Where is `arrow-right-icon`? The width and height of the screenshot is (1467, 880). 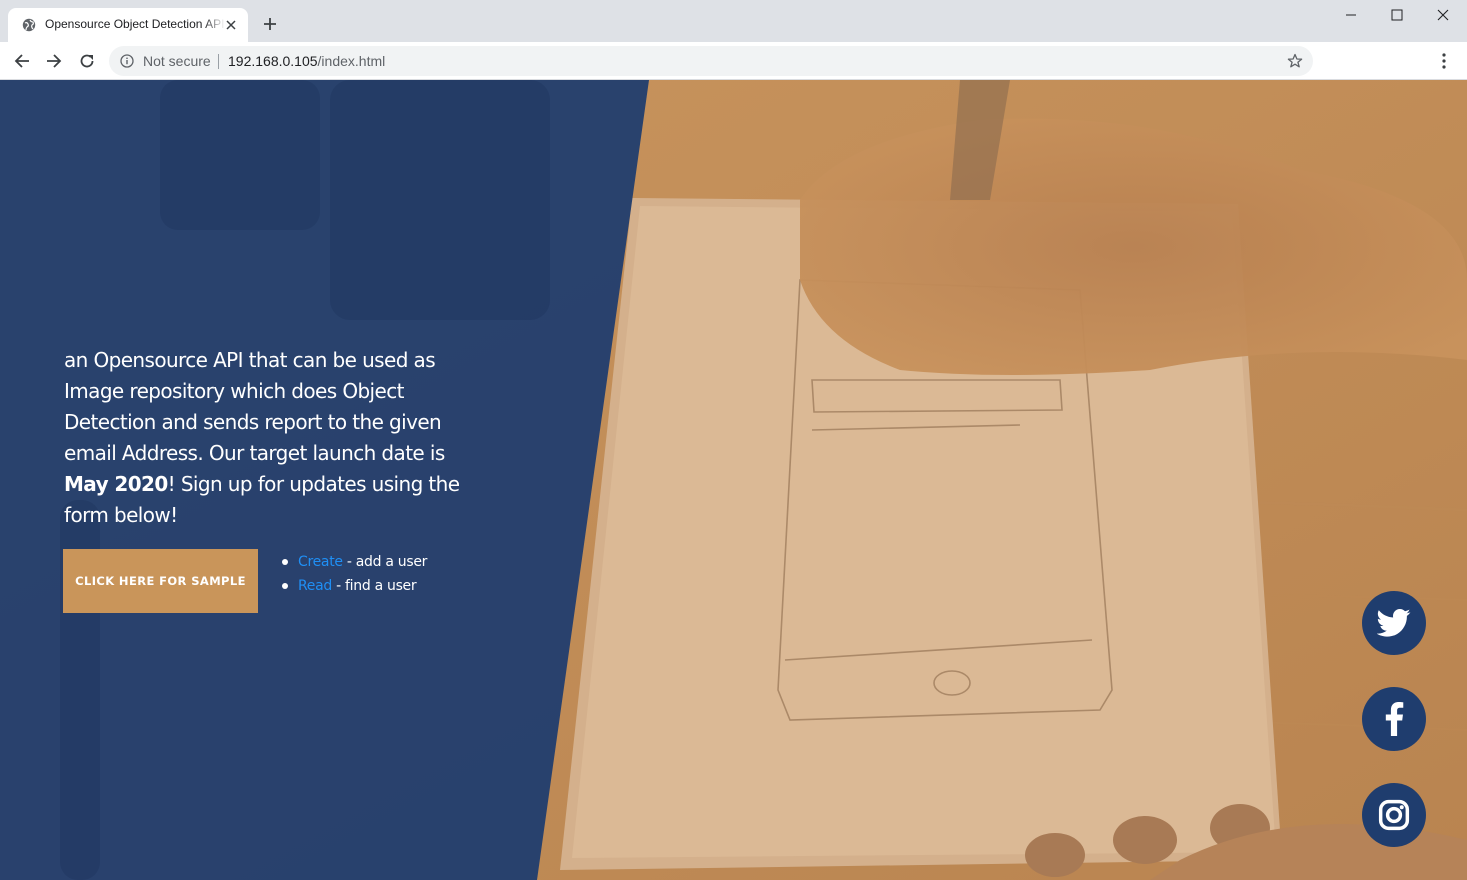
arrow-right-icon is located at coordinates (54, 61).